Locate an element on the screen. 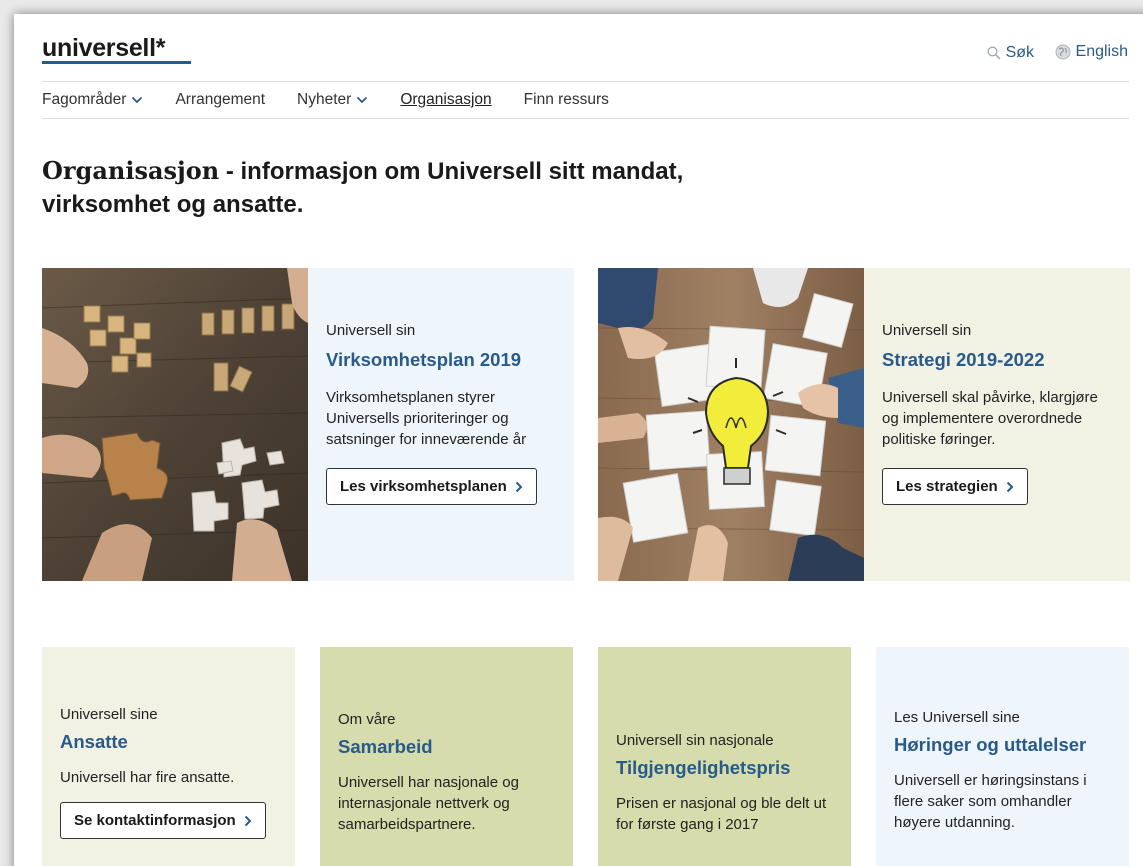  nav-item-organisasjon: Organisasjon is located at coordinates (445, 100).